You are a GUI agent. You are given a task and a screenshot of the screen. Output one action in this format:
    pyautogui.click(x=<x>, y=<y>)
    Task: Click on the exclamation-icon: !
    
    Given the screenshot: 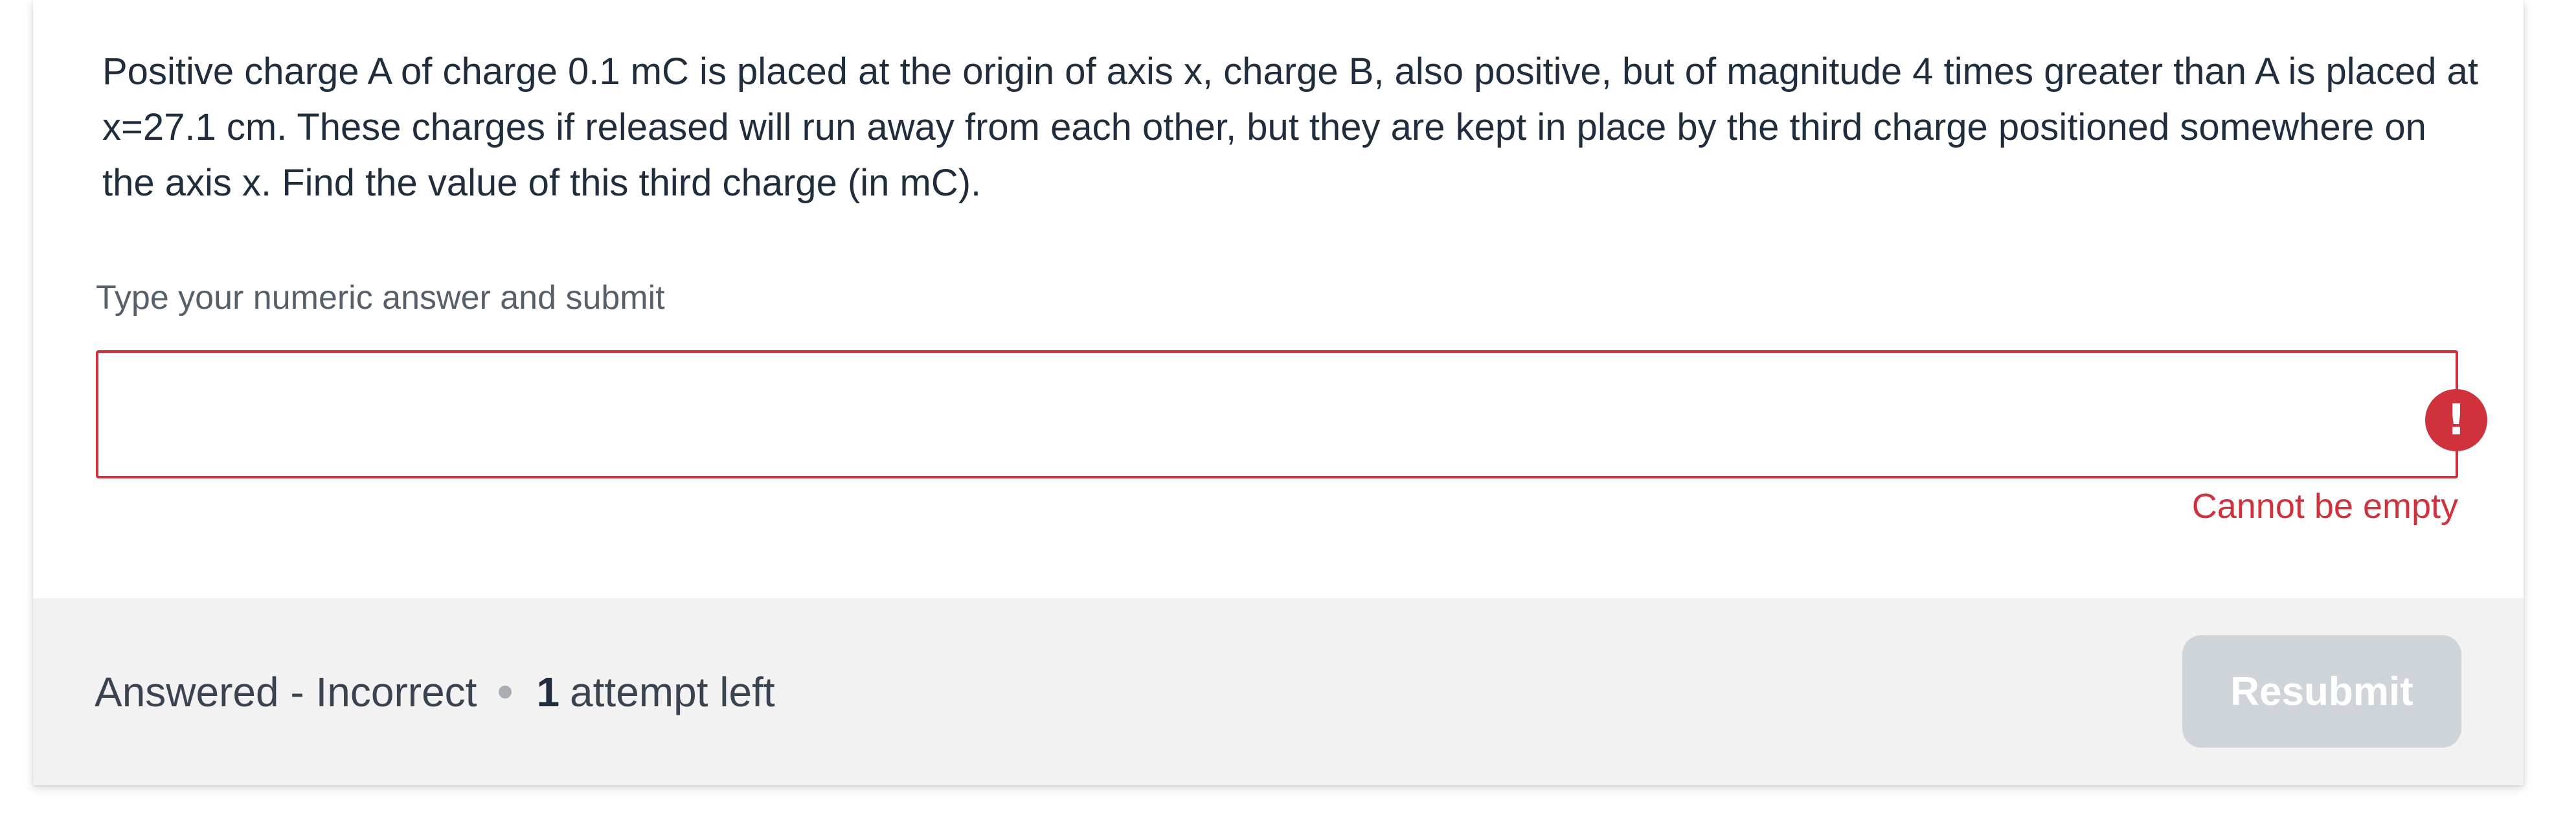 What is the action you would take?
    pyautogui.click(x=2456, y=420)
    